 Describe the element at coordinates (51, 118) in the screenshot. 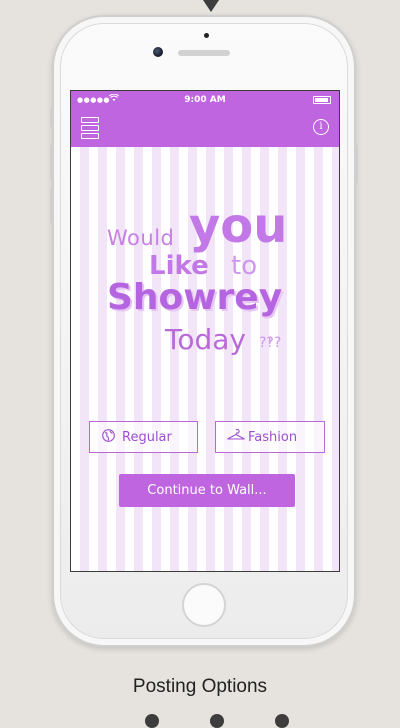

I see `mute-switch` at that location.